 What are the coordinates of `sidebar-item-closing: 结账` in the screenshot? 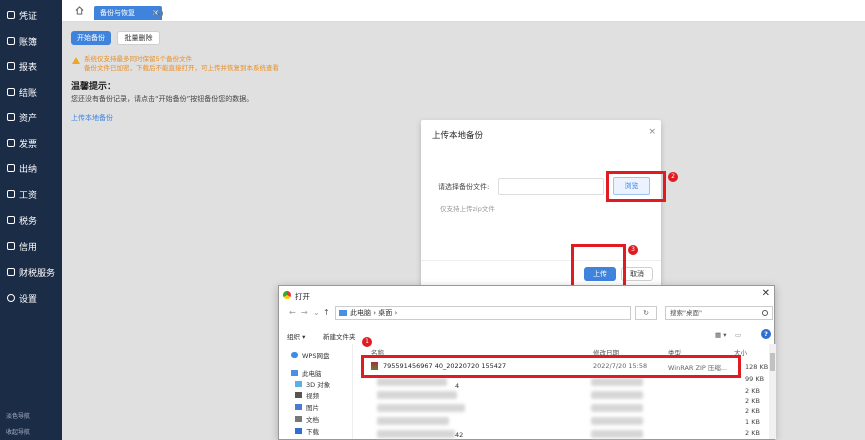 It's located at (31, 92).